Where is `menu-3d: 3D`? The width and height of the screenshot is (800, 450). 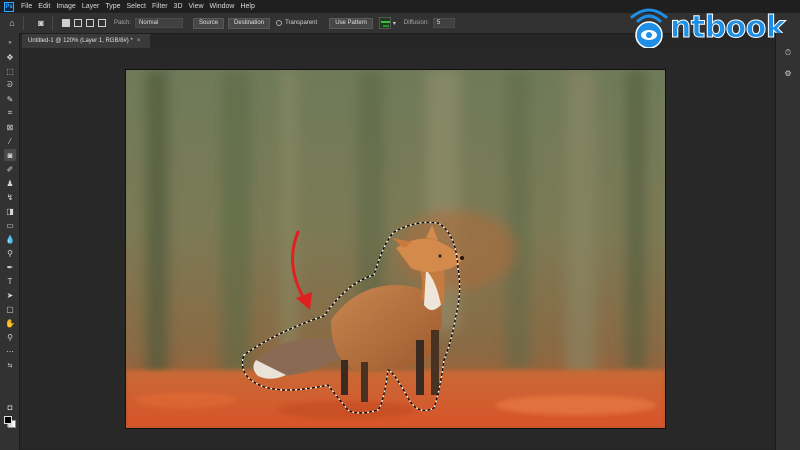 menu-3d: 3D is located at coordinates (178, 6).